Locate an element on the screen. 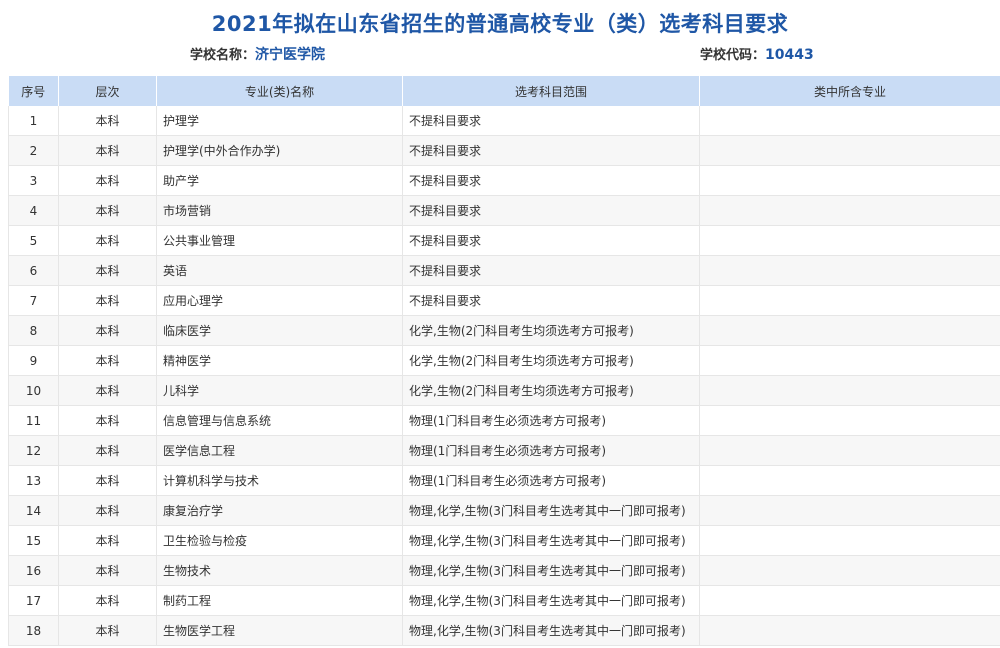  cell-index: 14 is located at coordinates (33, 510).